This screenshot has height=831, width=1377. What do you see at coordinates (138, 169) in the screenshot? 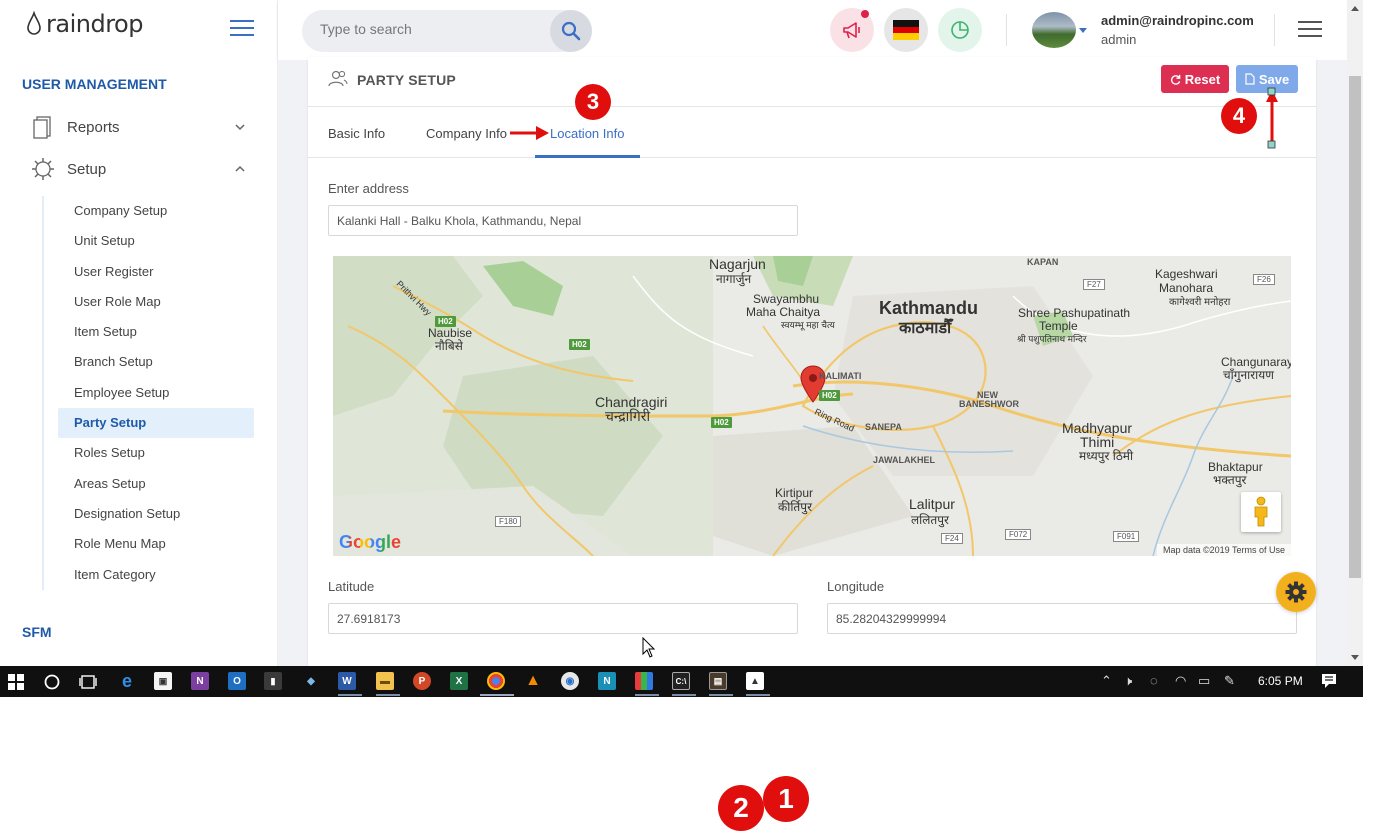
I see `sidebar-item-setup: Setup` at bounding box center [138, 169].